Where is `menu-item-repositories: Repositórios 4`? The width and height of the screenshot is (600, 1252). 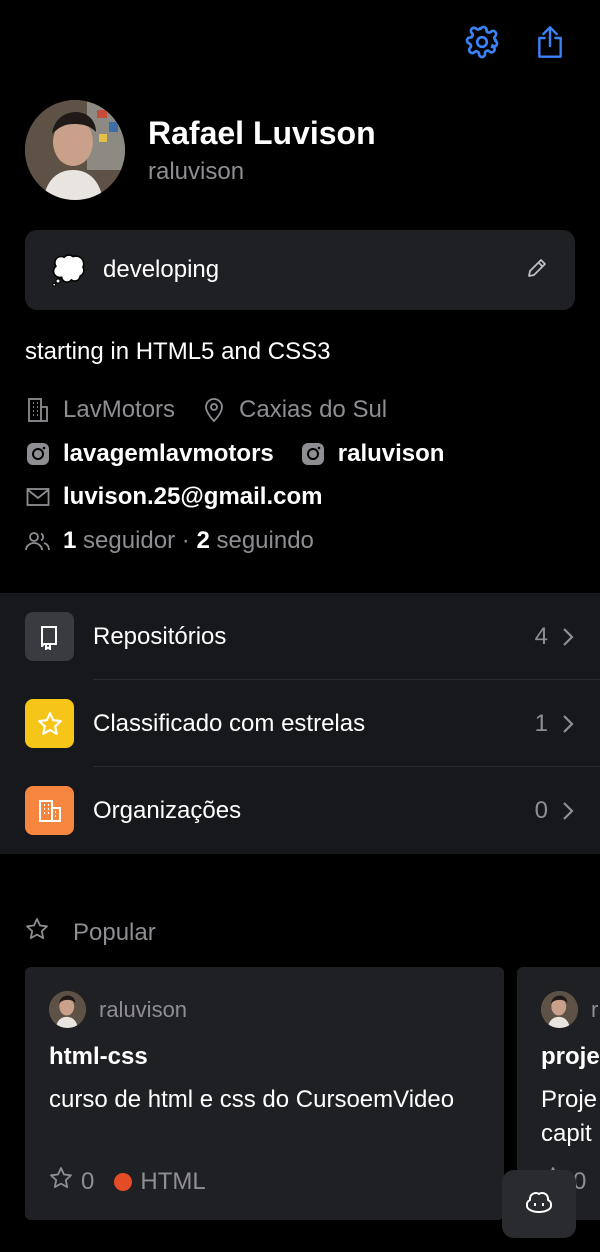 menu-item-repositories: Repositórios 4 is located at coordinates (300, 636).